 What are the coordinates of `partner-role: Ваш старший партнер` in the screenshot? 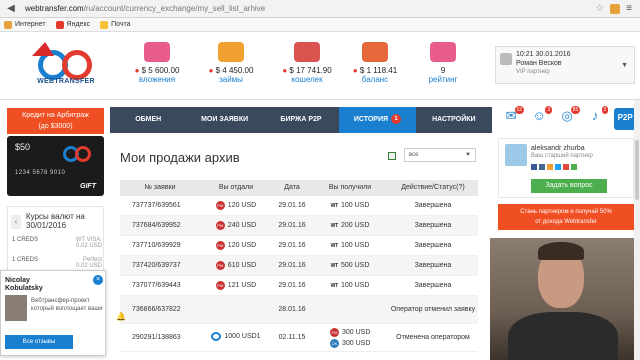 It's located at (562, 156).